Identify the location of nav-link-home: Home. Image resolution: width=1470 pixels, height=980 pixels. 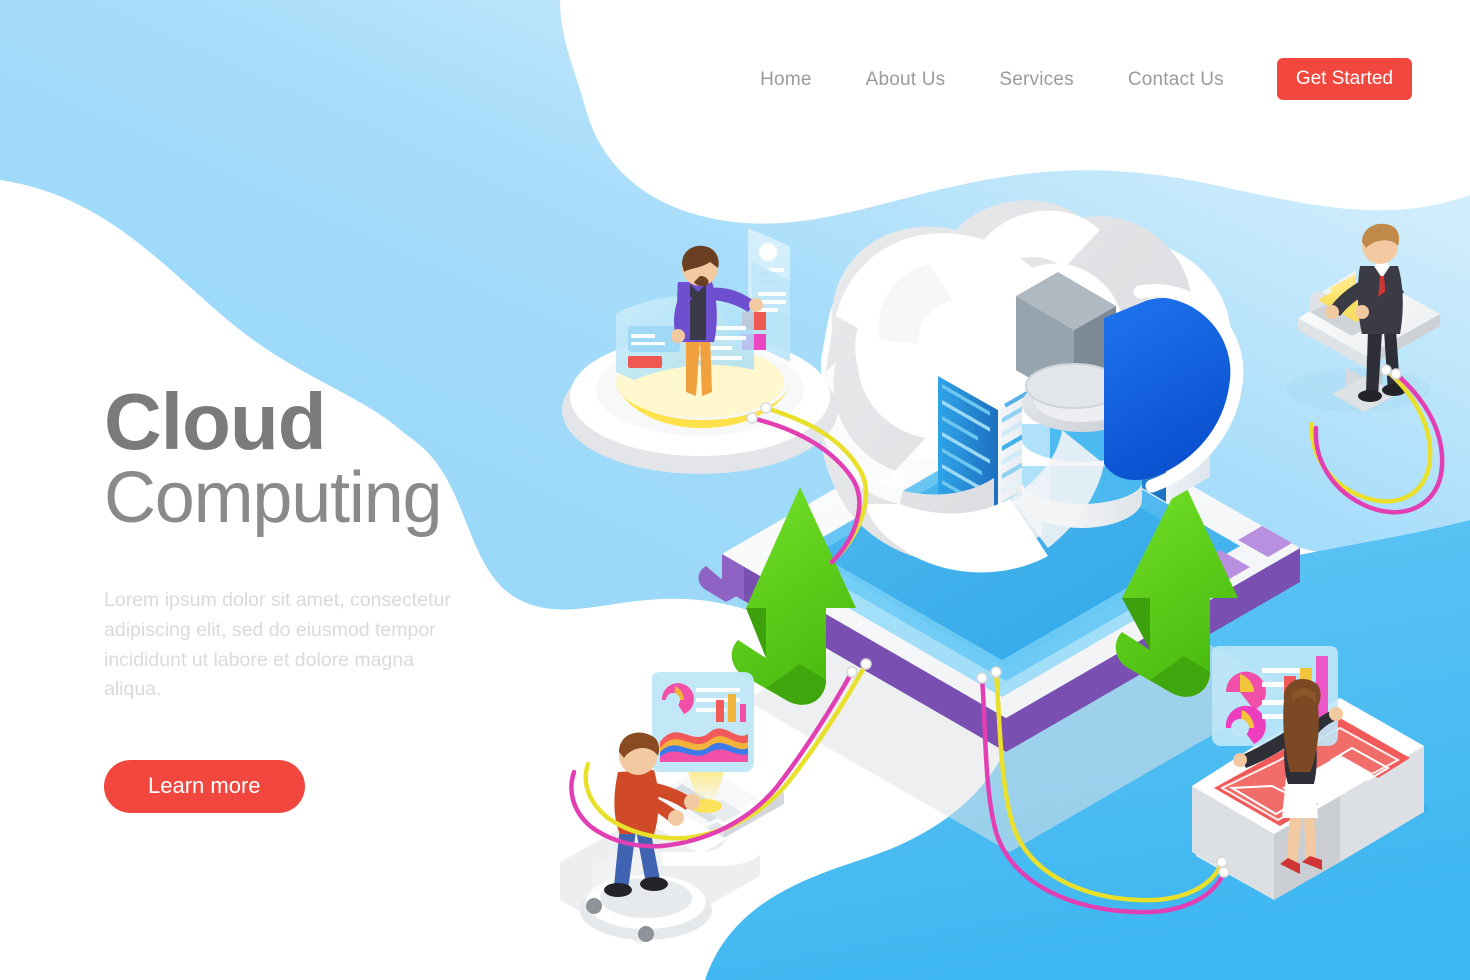
(785, 79).